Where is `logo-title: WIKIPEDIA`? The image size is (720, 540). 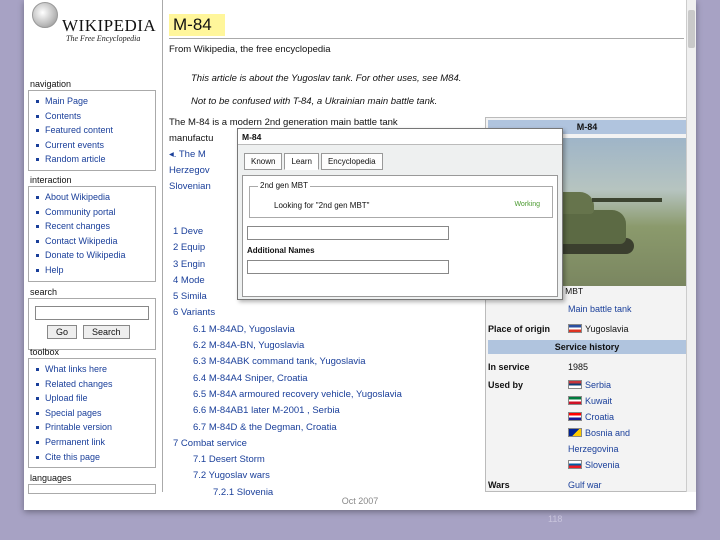
logo-title: WIKIPEDIA is located at coordinates (109, 25).